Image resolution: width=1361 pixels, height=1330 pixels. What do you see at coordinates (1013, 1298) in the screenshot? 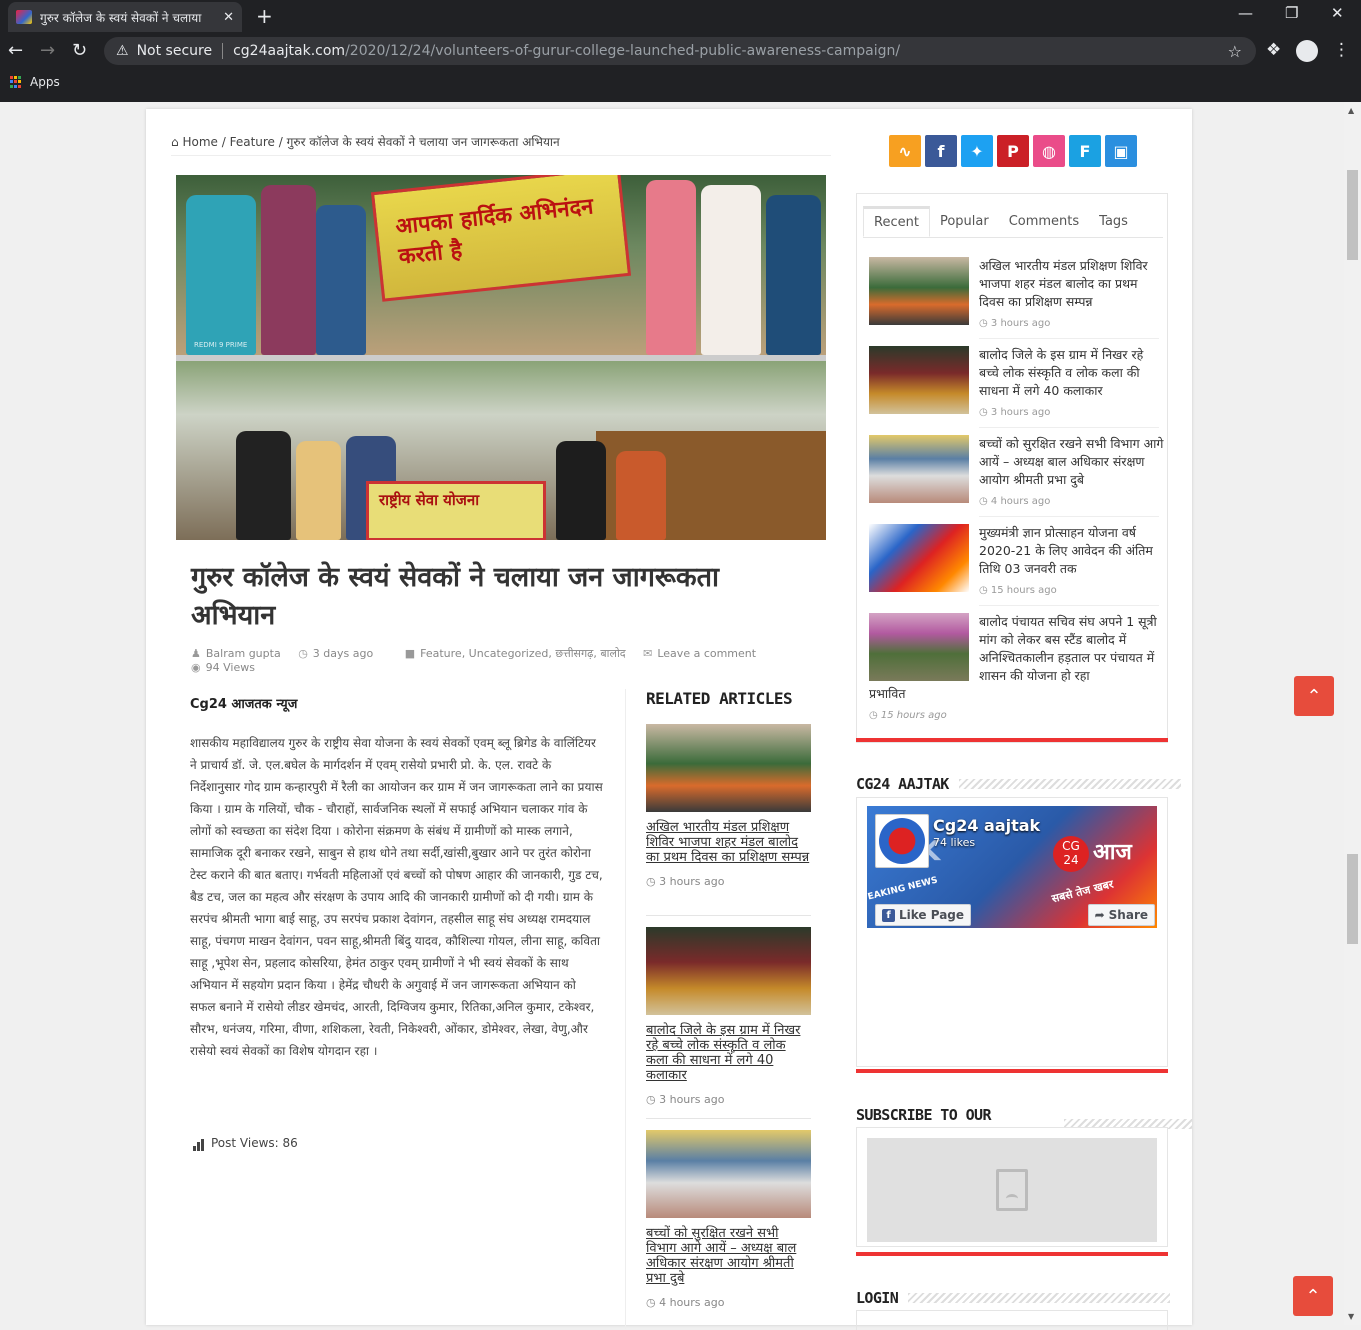
I see `login-widget-heading: LOGIN` at bounding box center [1013, 1298].